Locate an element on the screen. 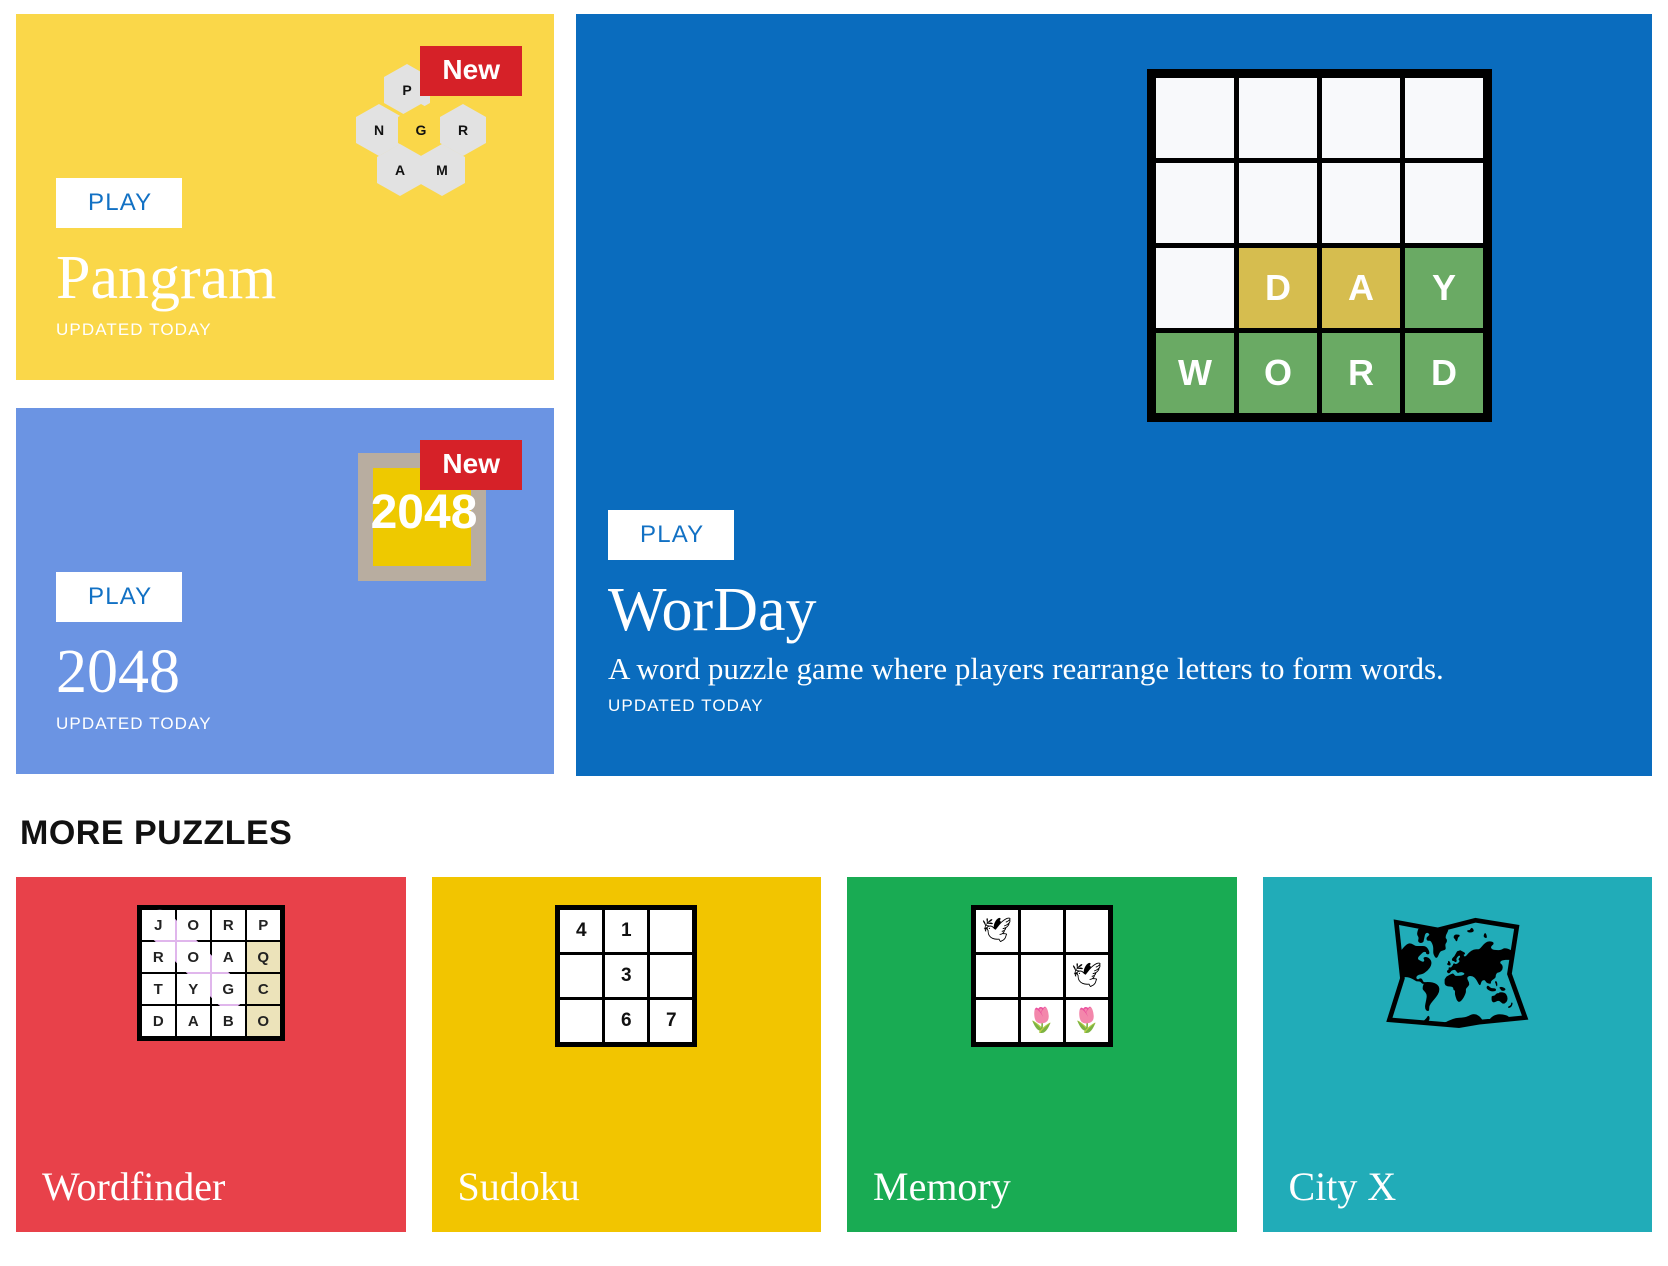 This screenshot has height=1266, width=1668. worday-cell: D is located at coordinates (1444, 373).